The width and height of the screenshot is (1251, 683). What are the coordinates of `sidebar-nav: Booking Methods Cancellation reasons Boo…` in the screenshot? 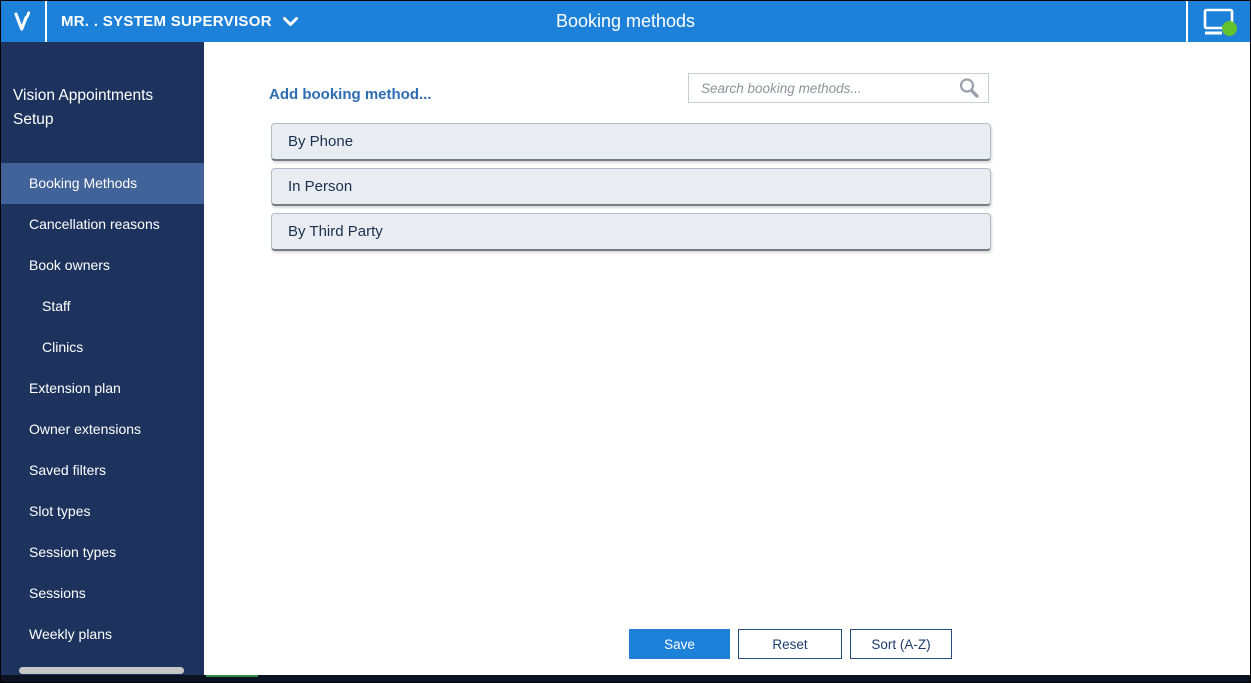 It's located at (102, 409).